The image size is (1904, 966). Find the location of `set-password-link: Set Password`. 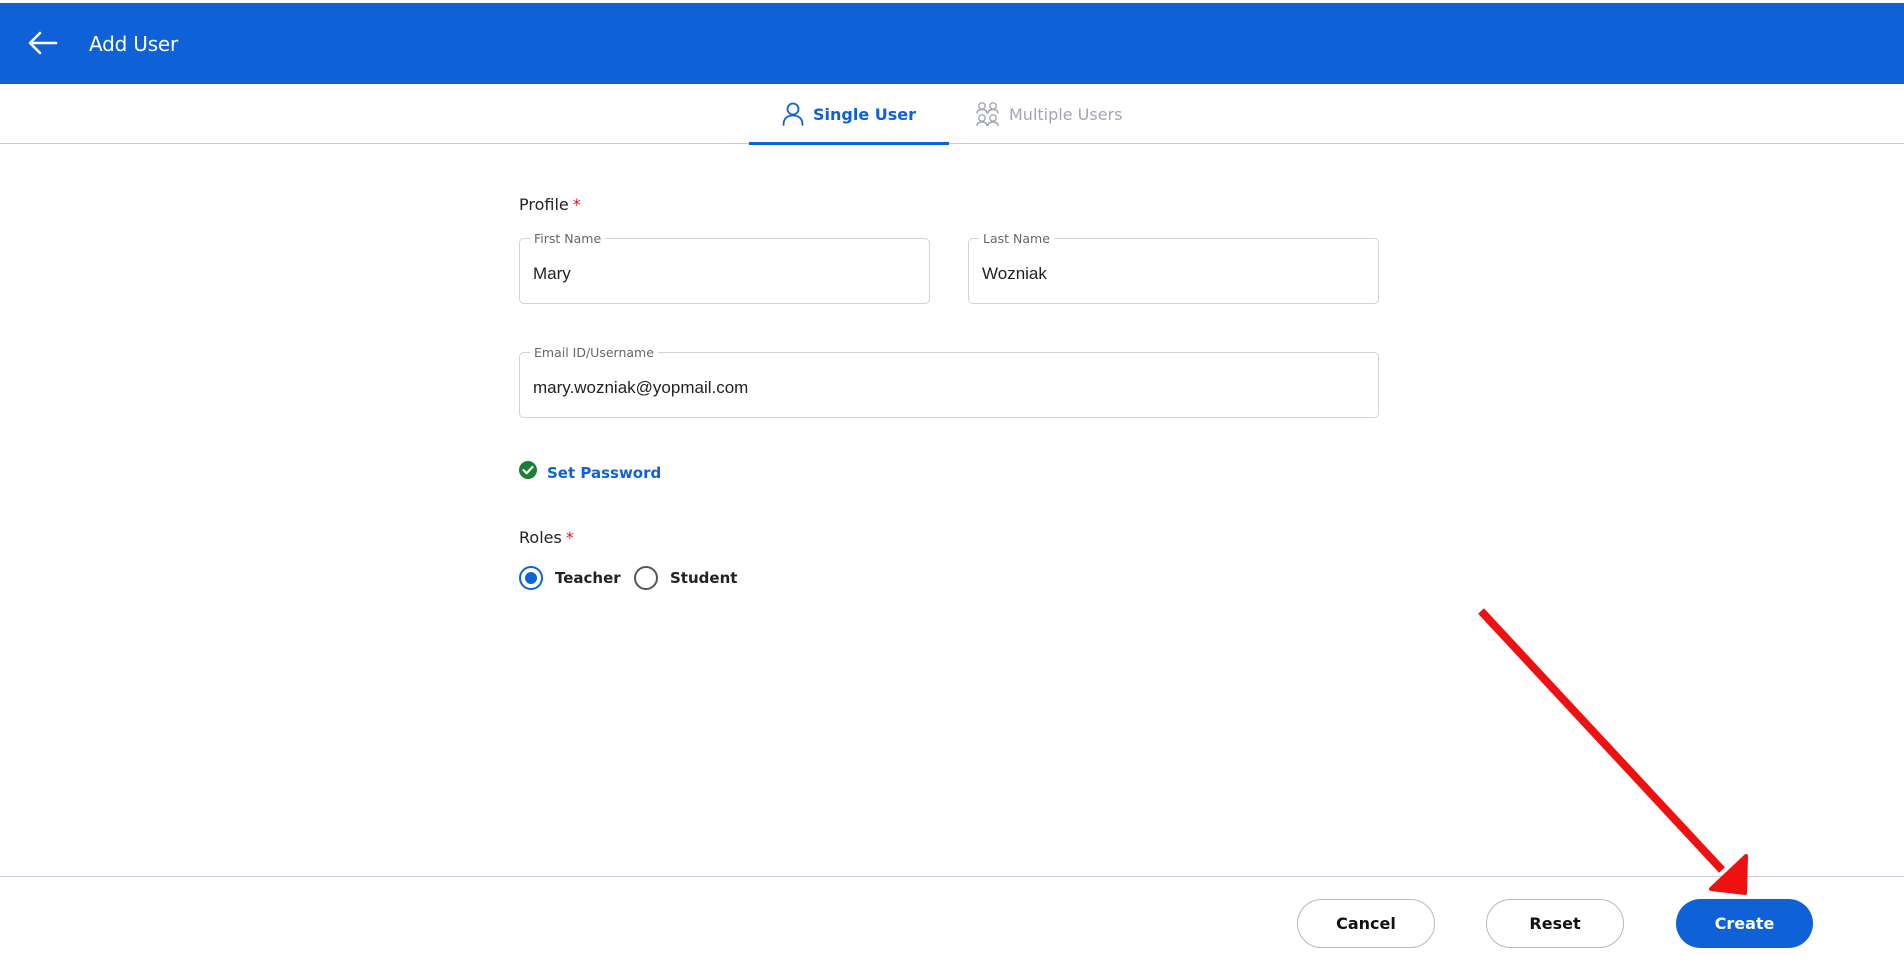

set-password-link: Set Password is located at coordinates (604, 473).